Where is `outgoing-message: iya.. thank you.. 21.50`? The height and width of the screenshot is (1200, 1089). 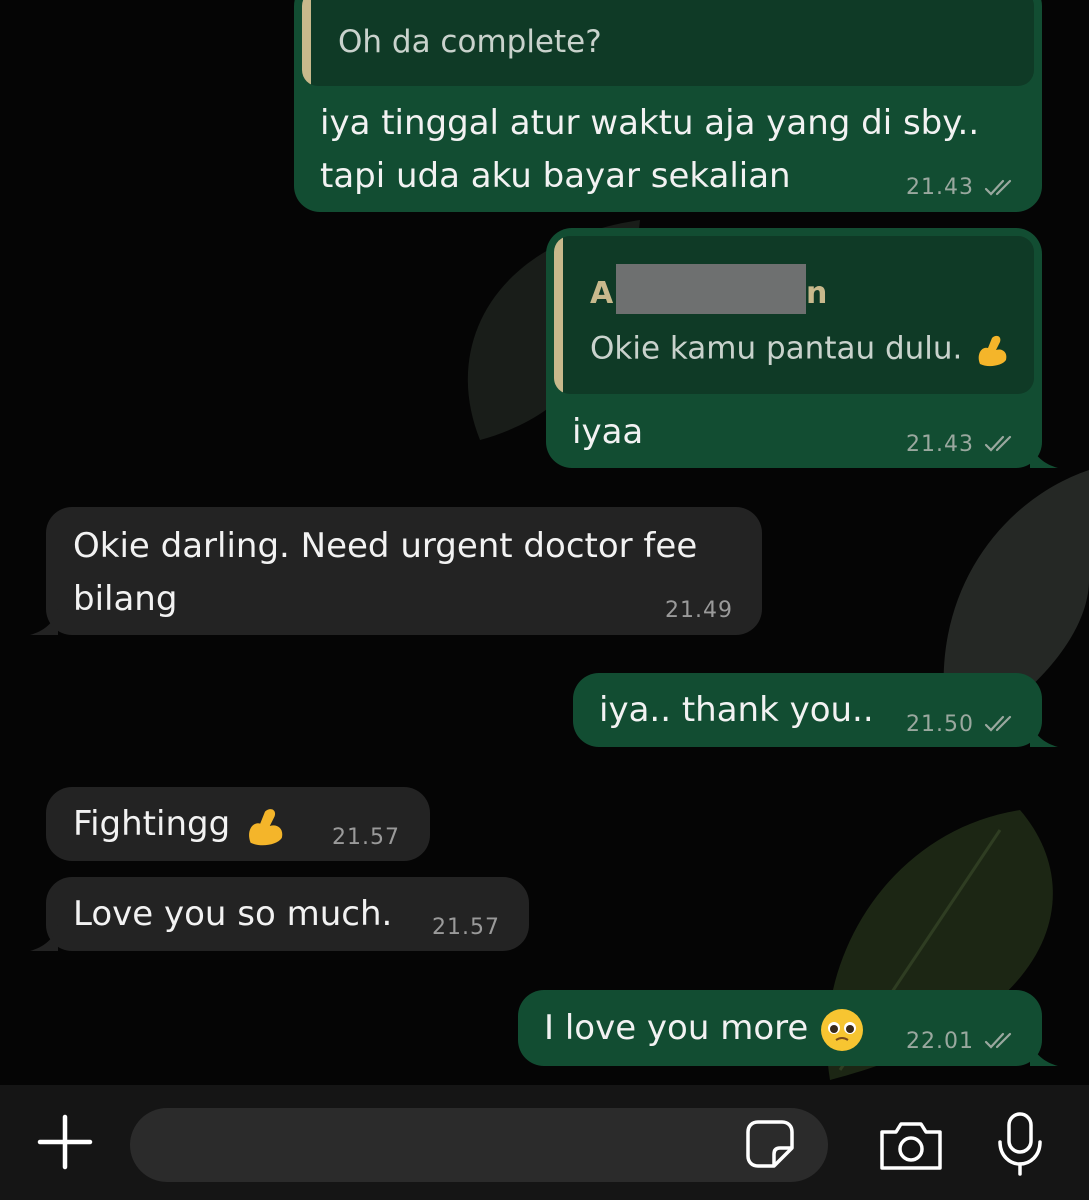
outgoing-message: iya.. thank you.. 21.50 is located at coordinates (807, 710).